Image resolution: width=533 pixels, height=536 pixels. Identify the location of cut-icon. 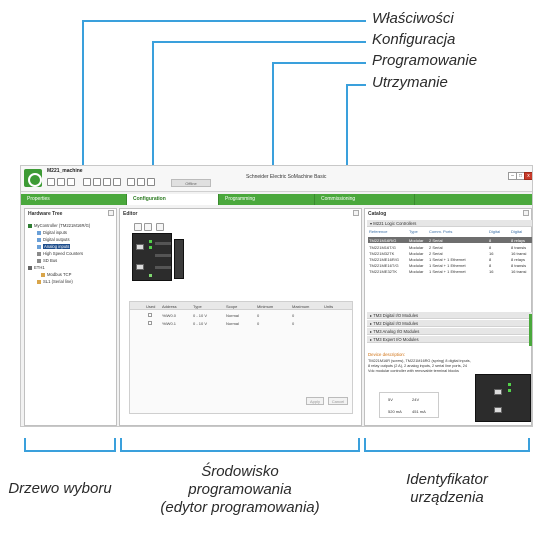
(87, 182).